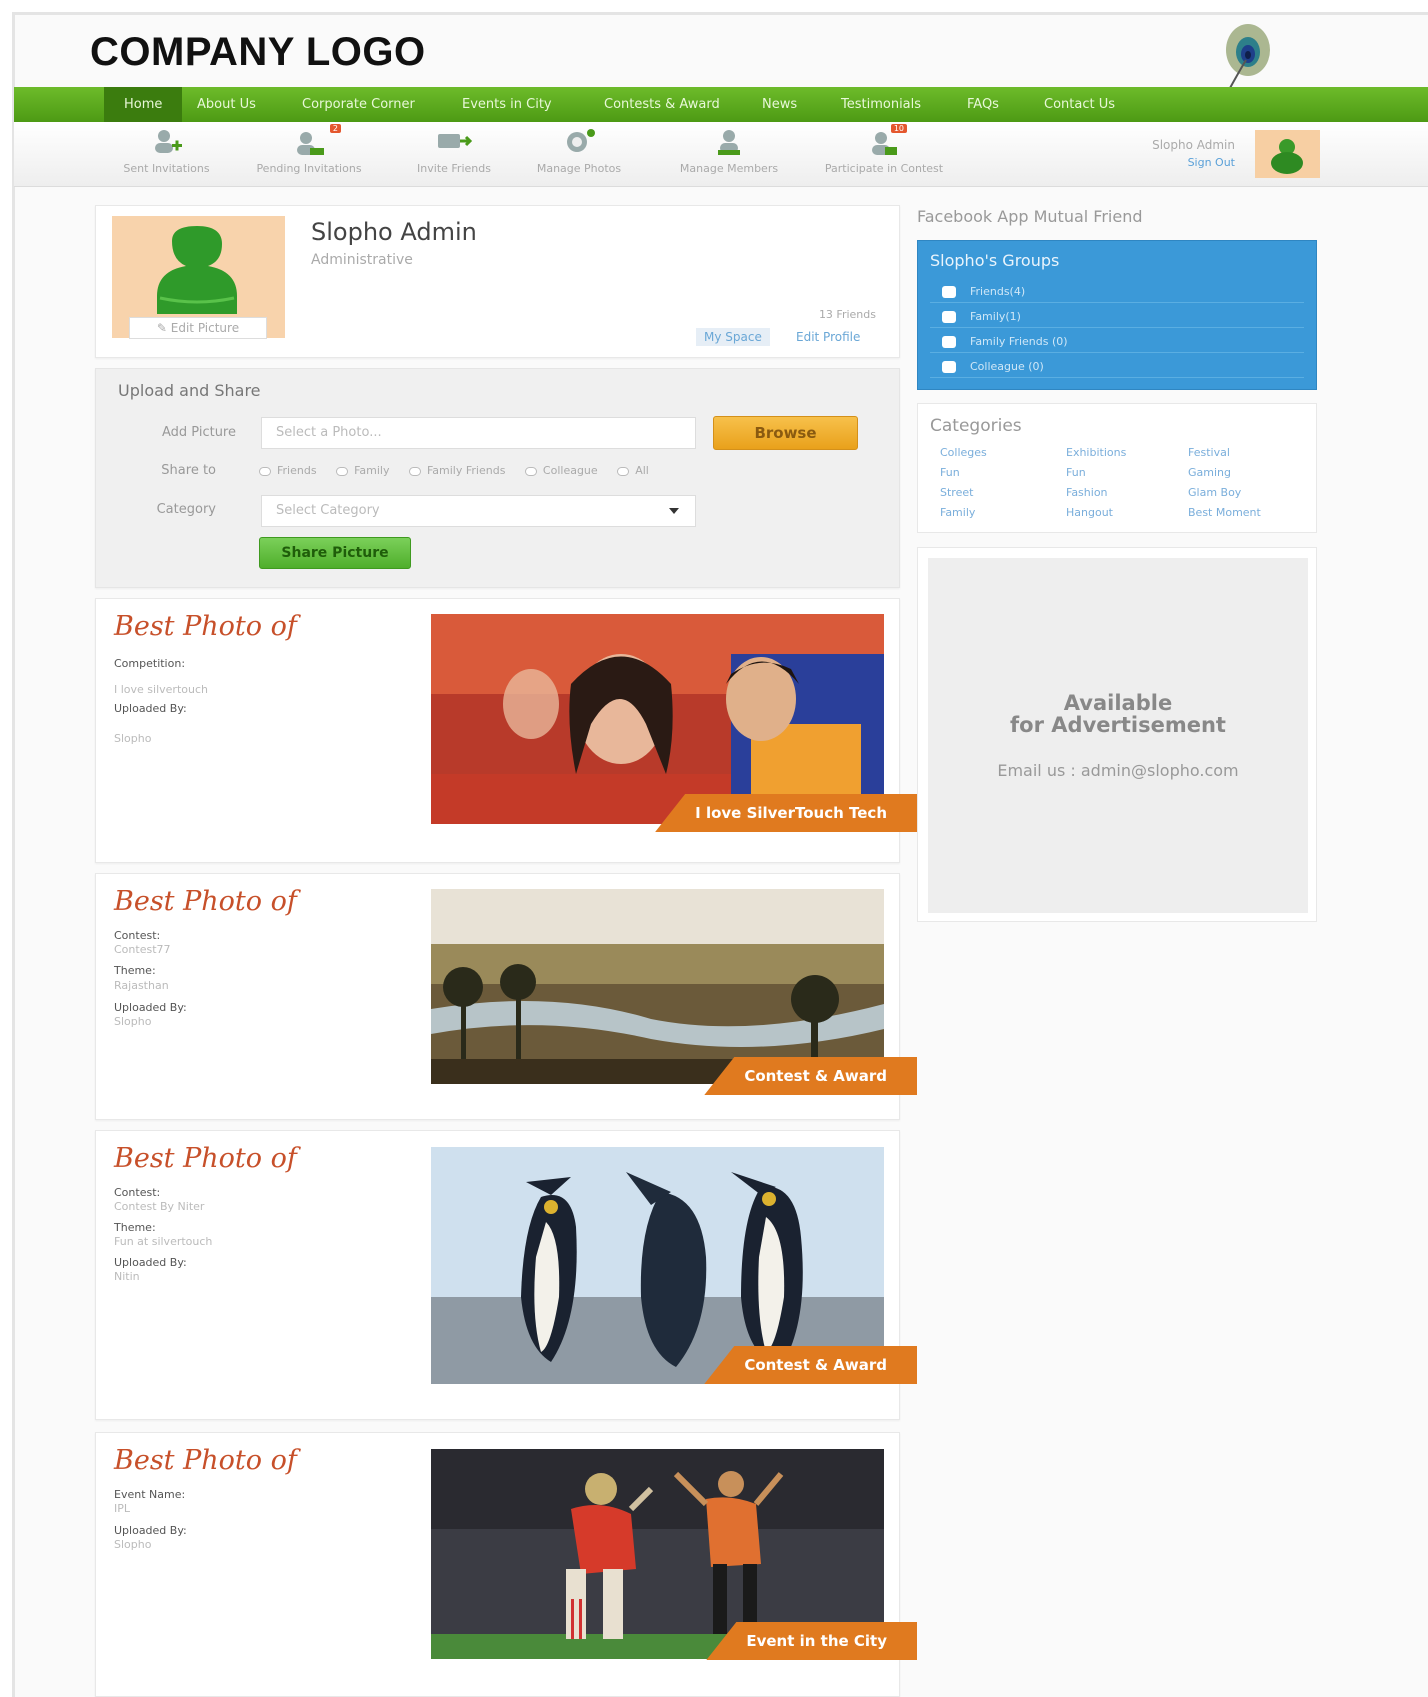 The image size is (1428, 1697). I want to click on post-field-value: Fun at silvertouch, so click(163, 1241).